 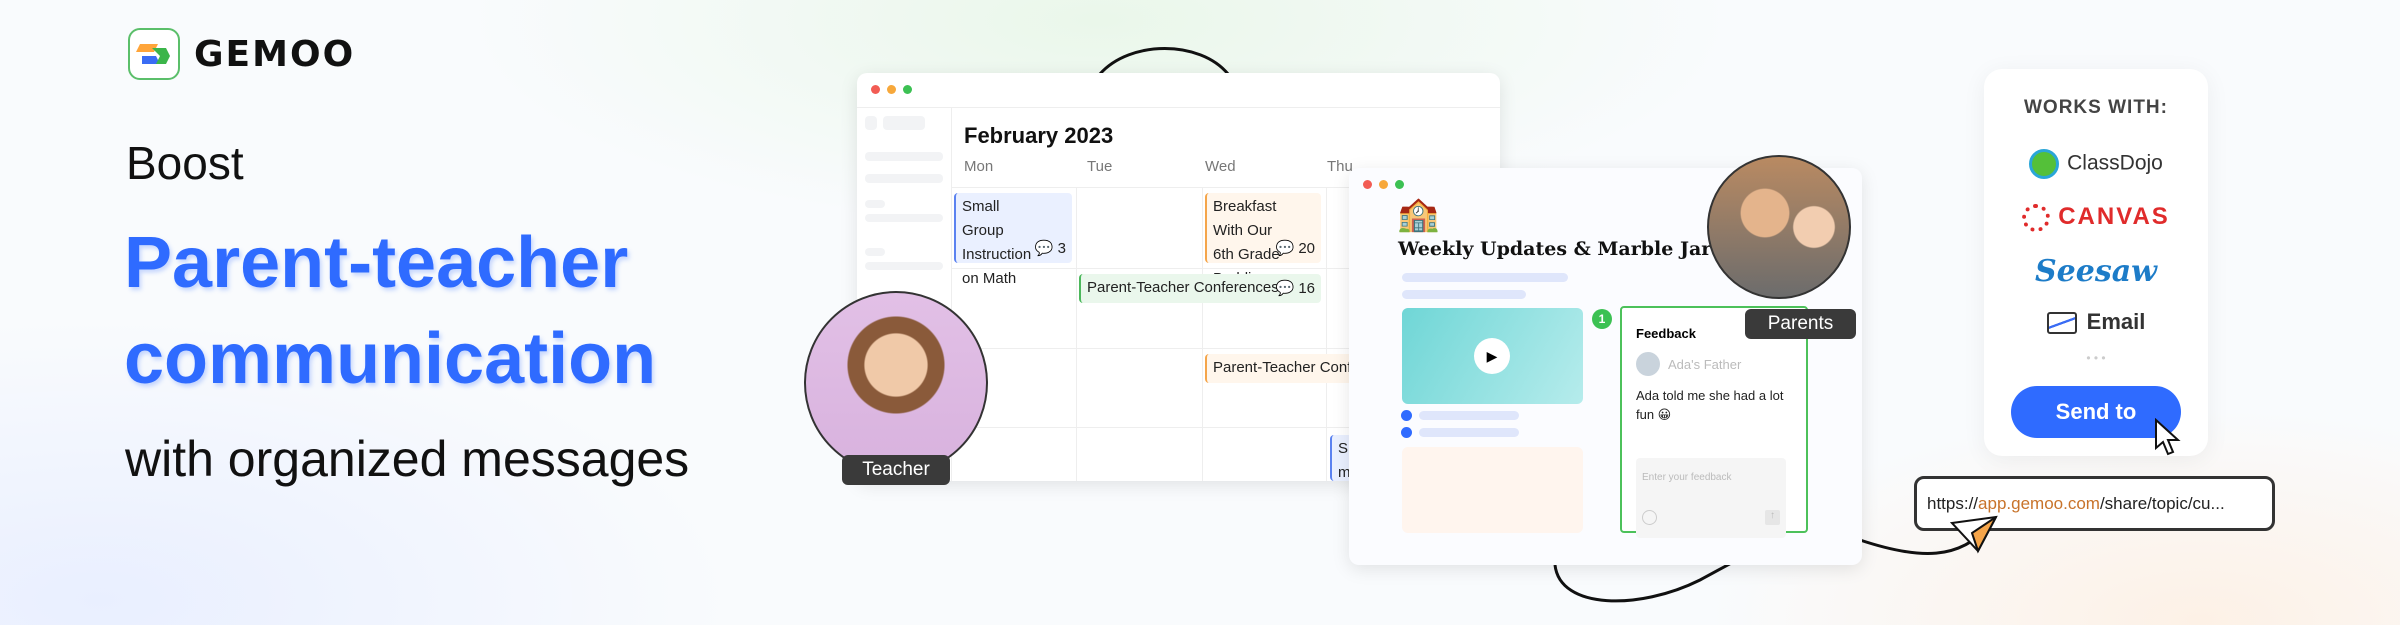 I want to click on author-avatar, so click(x=1648, y=364).